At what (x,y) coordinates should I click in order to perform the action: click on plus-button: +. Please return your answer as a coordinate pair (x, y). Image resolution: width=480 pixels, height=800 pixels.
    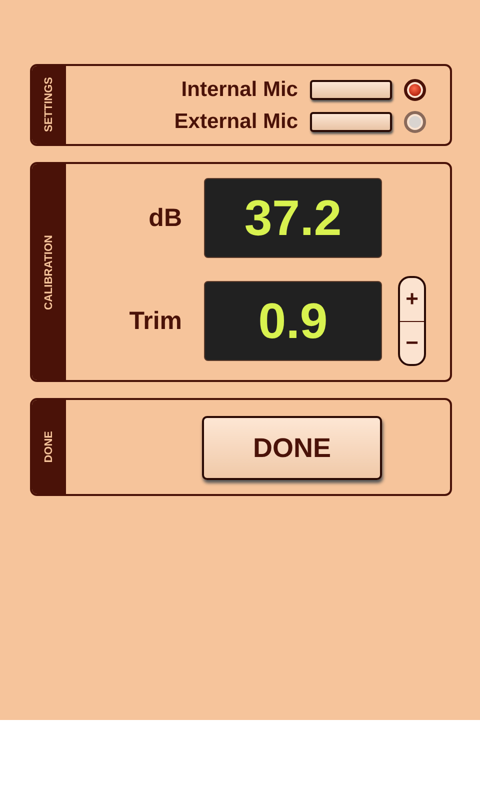
    Looking at the image, I should click on (412, 299).